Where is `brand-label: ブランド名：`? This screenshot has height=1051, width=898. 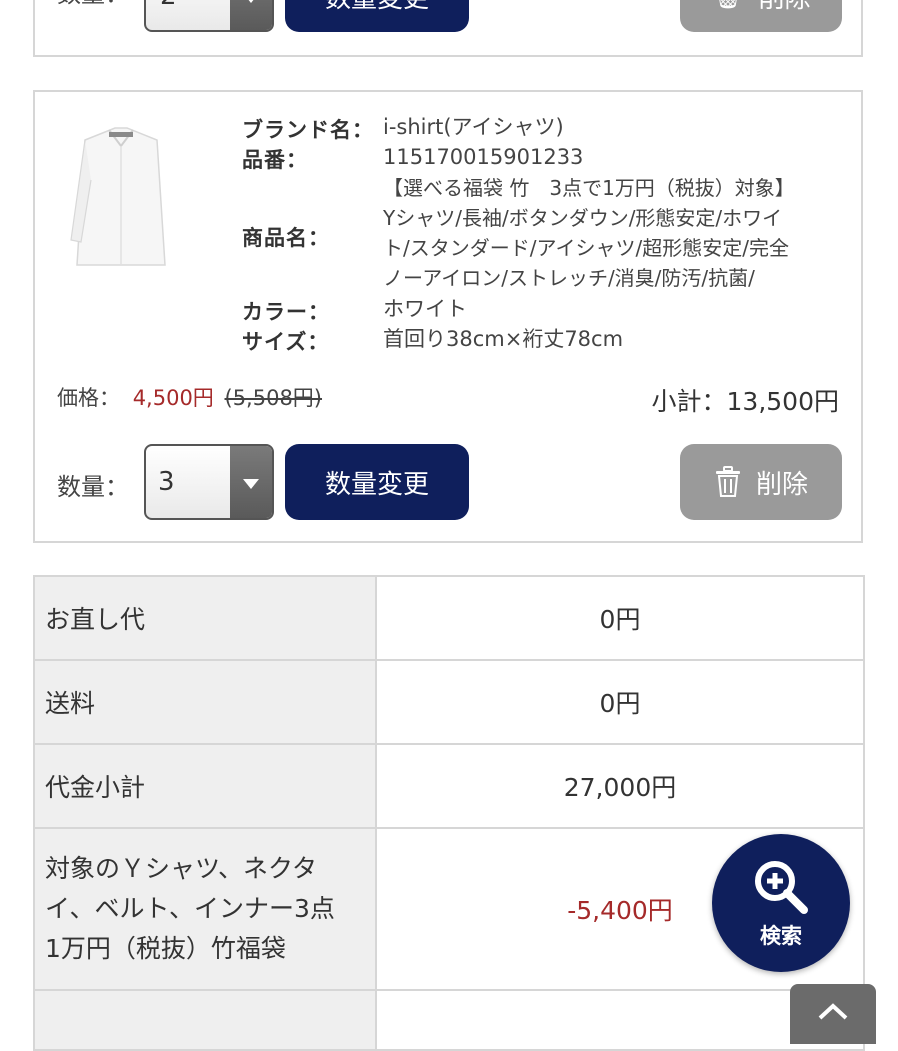 brand-label: ブランド名： is located at coordinates (308, 130).